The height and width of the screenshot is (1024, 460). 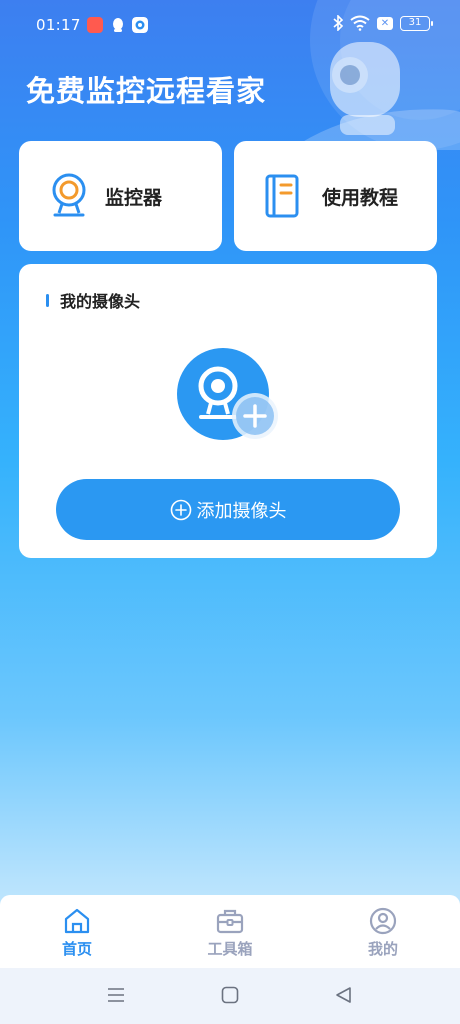 What do you see at coordinates (134, 197) in the screenshot?
I see `monitor-label: 监控器` at bounding box center [134, 197].